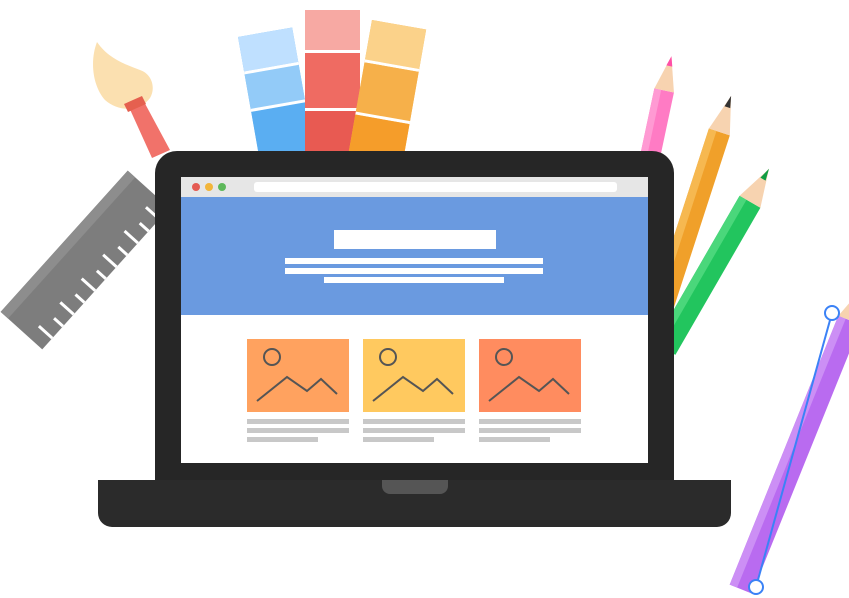 Image resolution: width=849 pixels, height=598 pixels. What do you see at coordinates (832, 313) in the screenshot?
I see `selection-handle-start` at bounding box center [832, 313].